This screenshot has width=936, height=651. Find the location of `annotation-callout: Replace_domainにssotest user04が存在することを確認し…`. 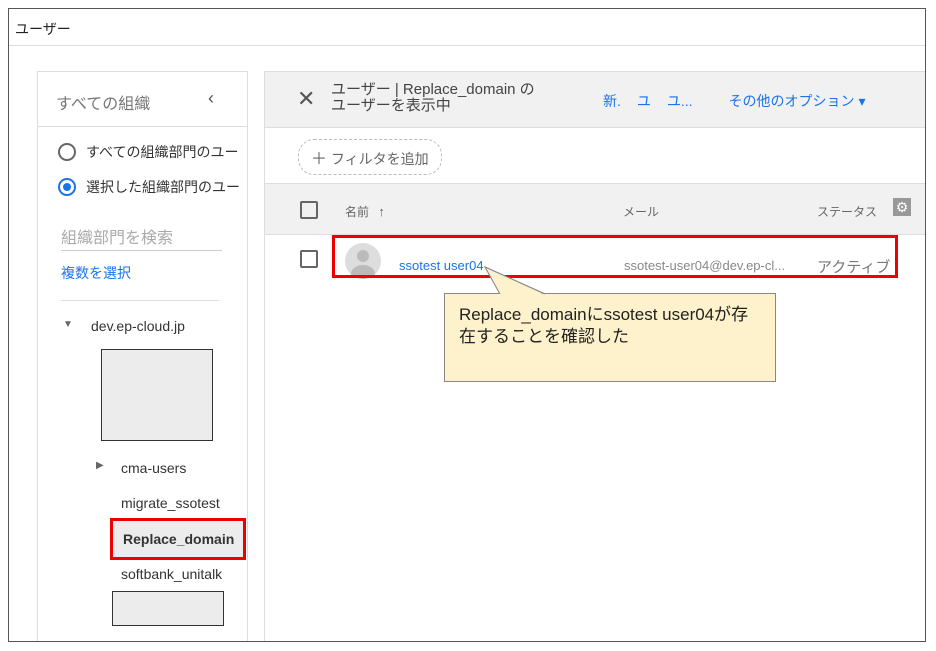

annotation-callout: Replace_domainにssotest user04が存在することを確認し… is located at coordinates (610, 337).